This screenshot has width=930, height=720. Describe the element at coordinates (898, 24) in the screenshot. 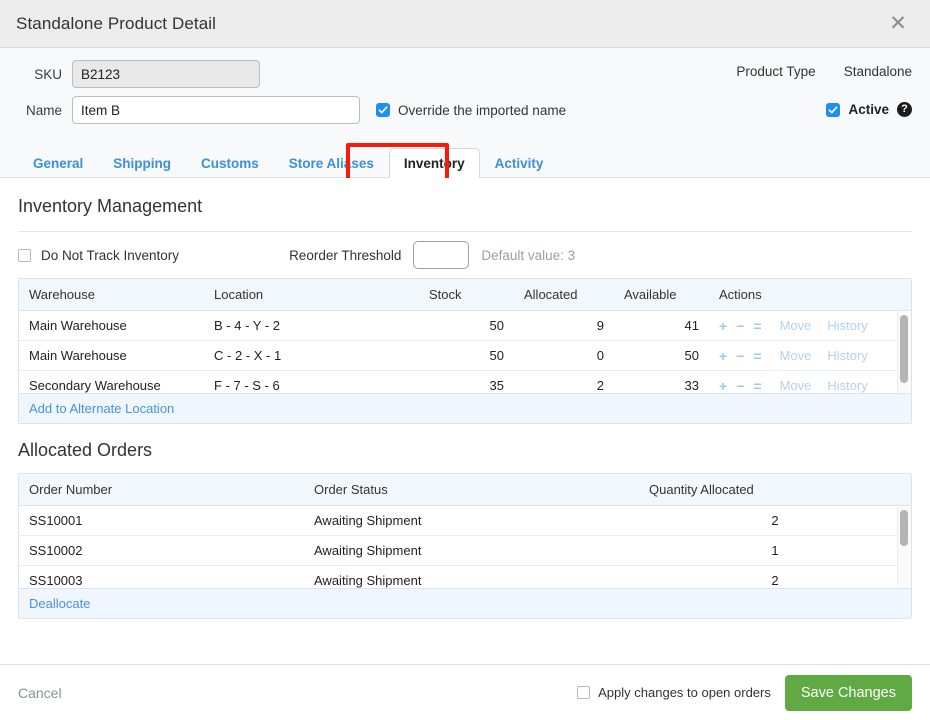

I see `close-icon: ✕` at that location.